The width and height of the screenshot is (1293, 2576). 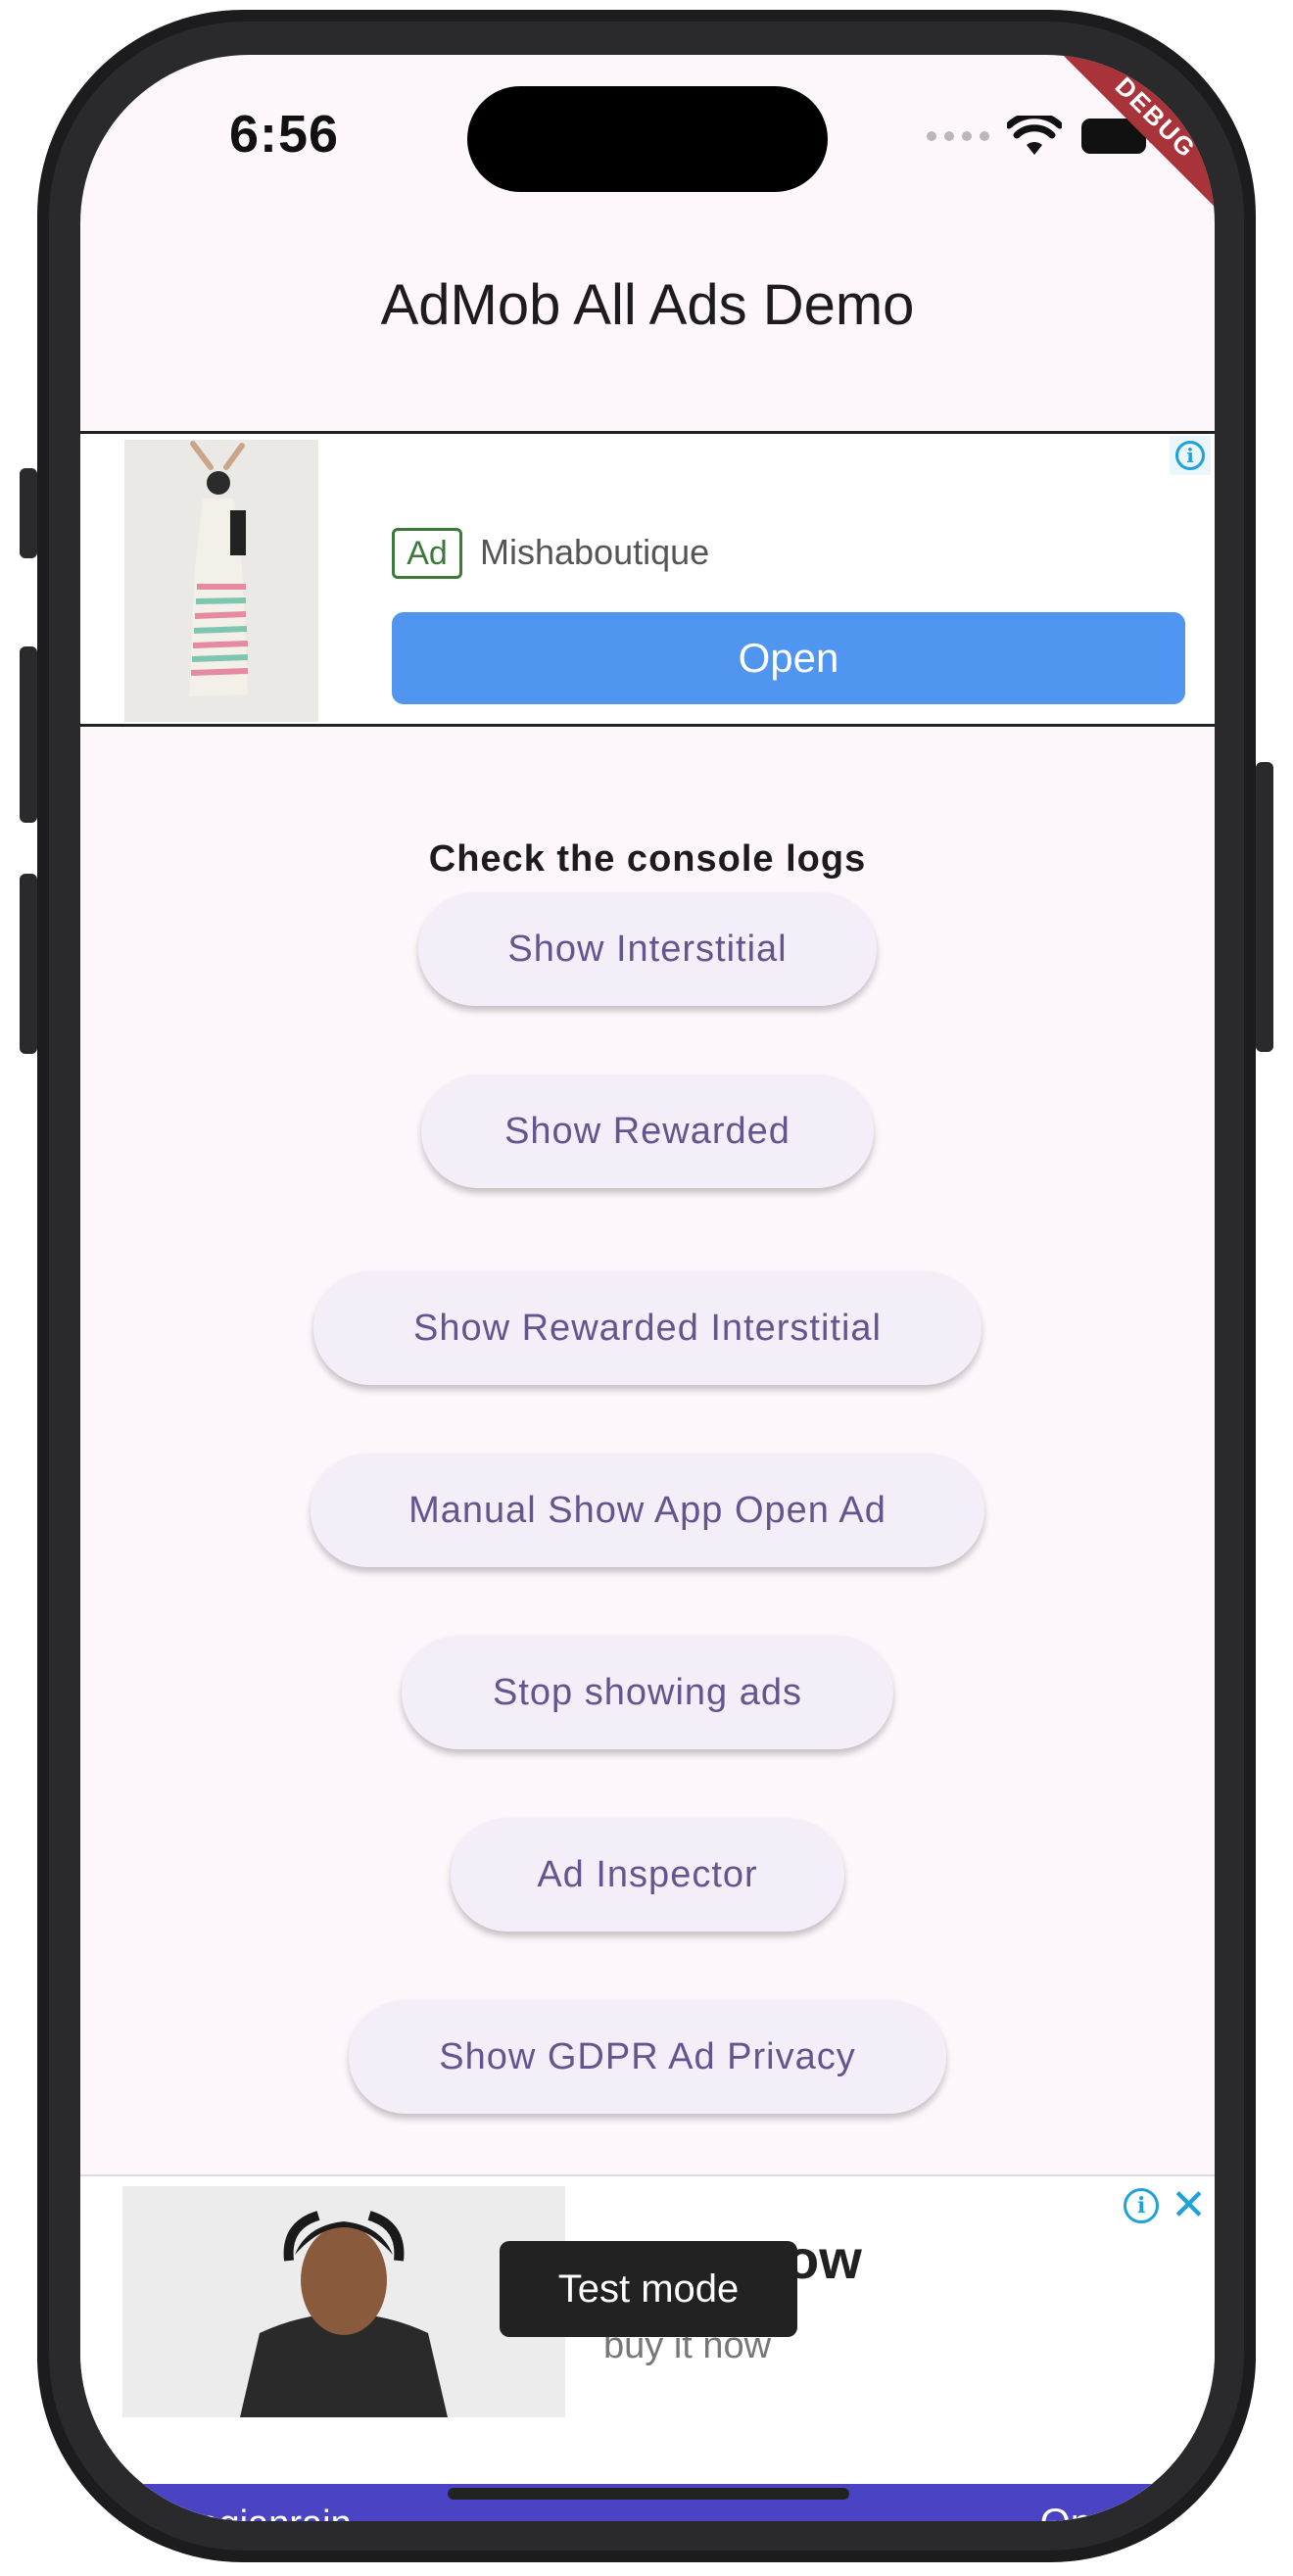 What do you see at coordinates (647, 579) in the screenshot?
I see `top-banner-ad: i Ad Mishaboutique Open` at bounding box center [647, 579].